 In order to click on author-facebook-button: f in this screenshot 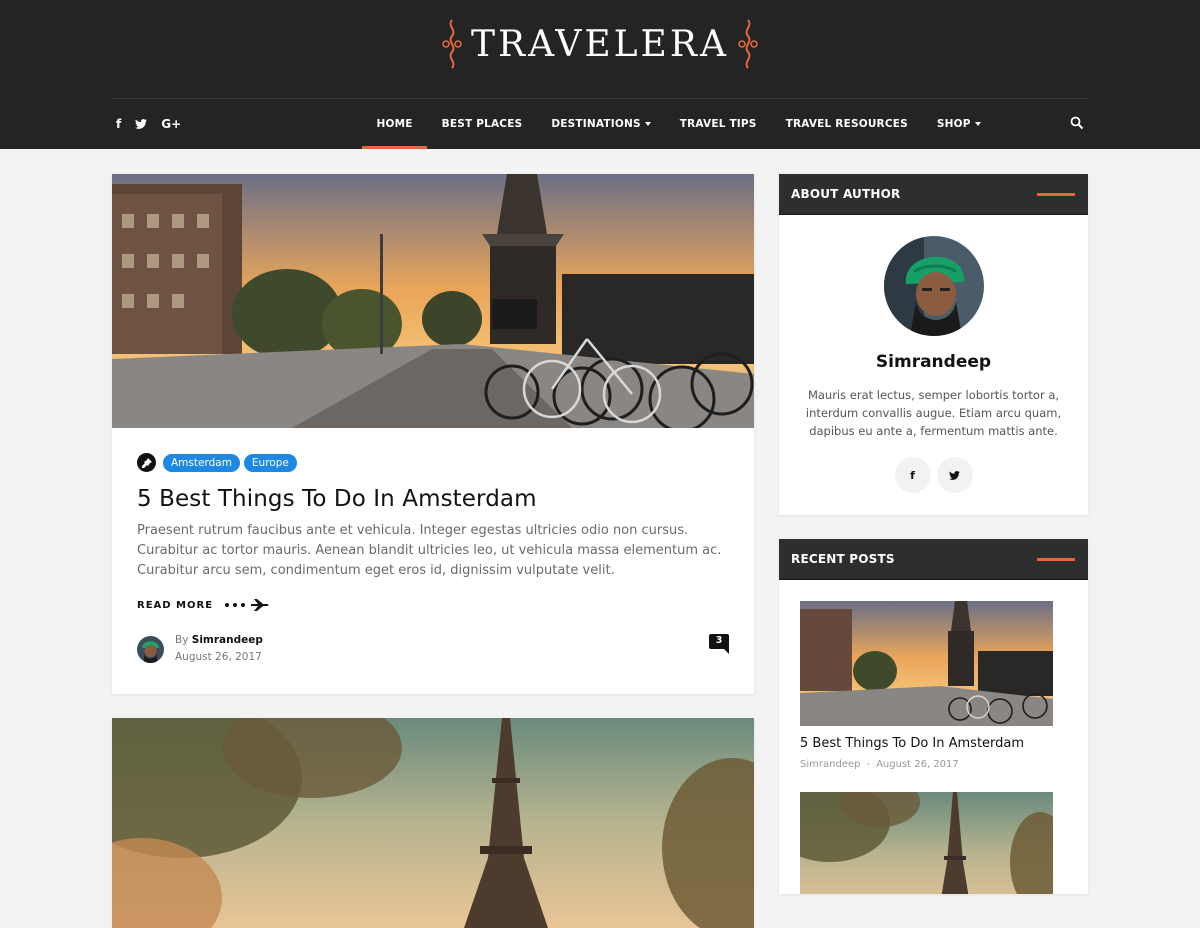, I will do `click(912, 475)`.